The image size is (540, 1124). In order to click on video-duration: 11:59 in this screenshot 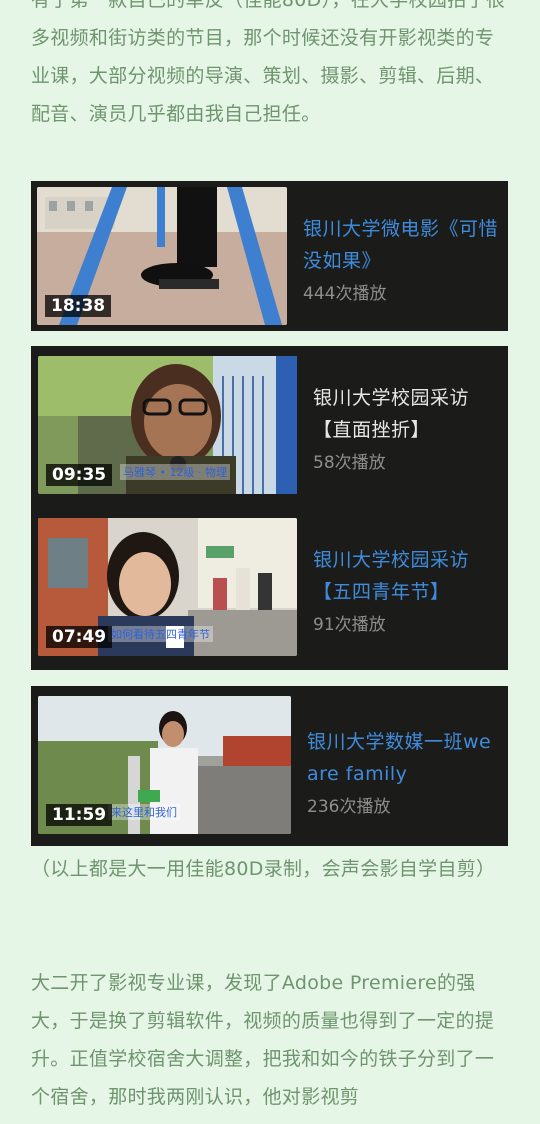, I will do `click(79, 815)`.